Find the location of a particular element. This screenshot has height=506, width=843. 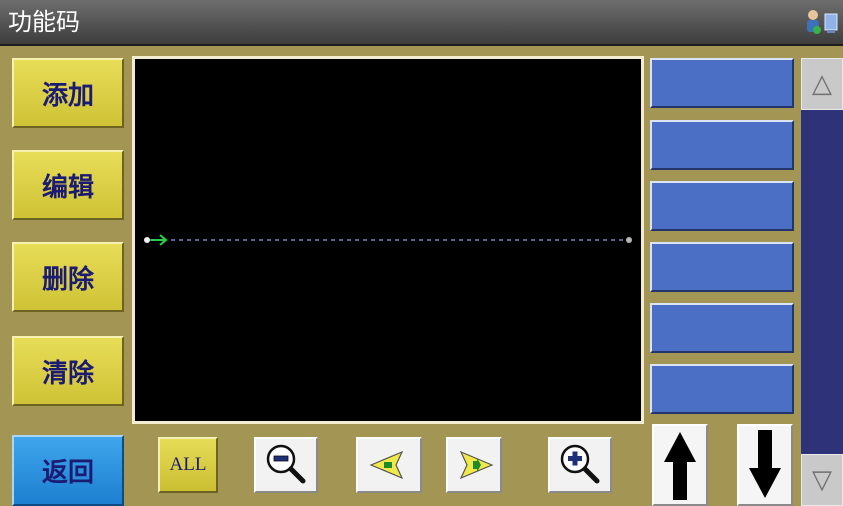

user-status-icon is located at coordinates (822, 22).